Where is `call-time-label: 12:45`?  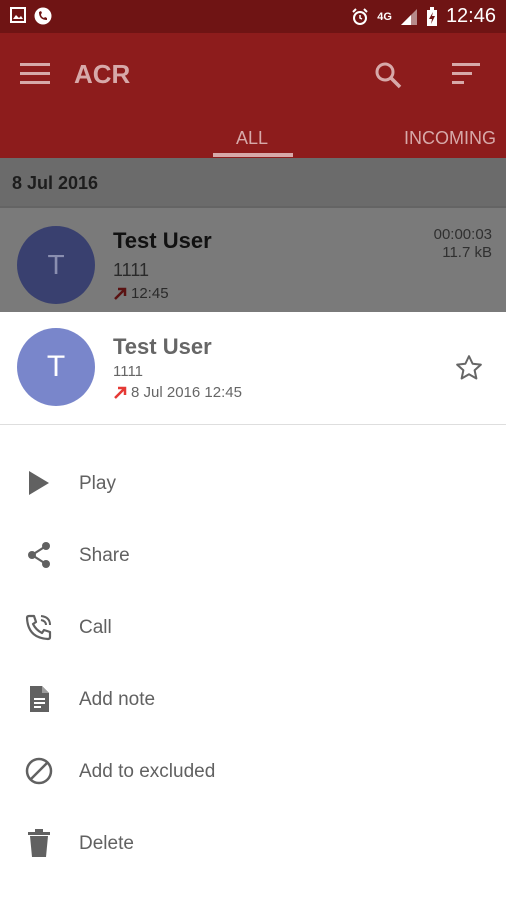
call-time-label: 12:45 is located at coordinates (150, 293).